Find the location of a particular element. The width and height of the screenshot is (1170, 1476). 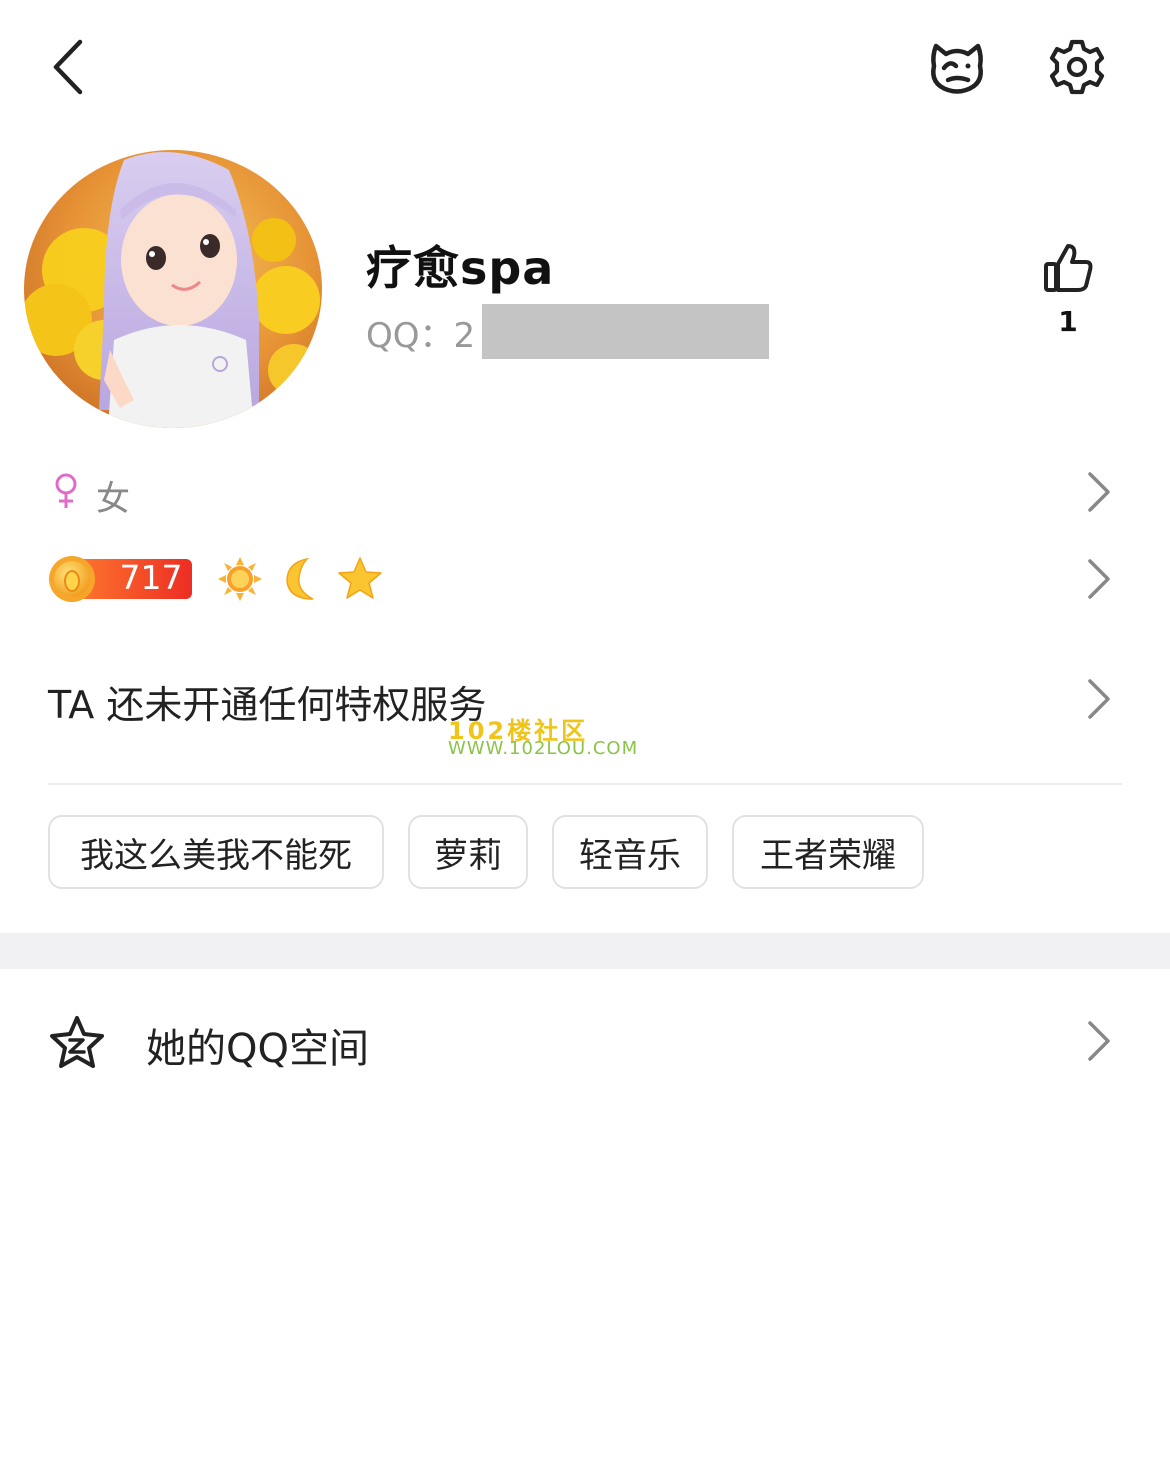

tag-item: 我这么美我不能死 is located at coordinates (216, 852).